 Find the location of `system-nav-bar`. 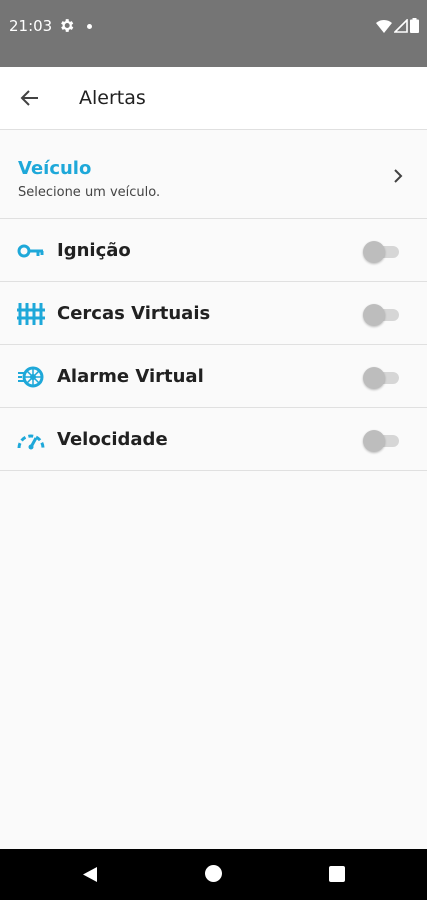

system-nav-bar is located at coordinates (213, 874).